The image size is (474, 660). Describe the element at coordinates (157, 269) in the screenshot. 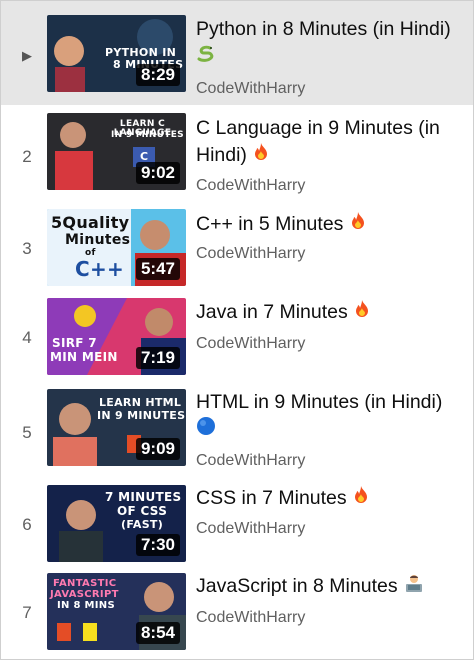

I see `duration-badge: 5:47` at that location.